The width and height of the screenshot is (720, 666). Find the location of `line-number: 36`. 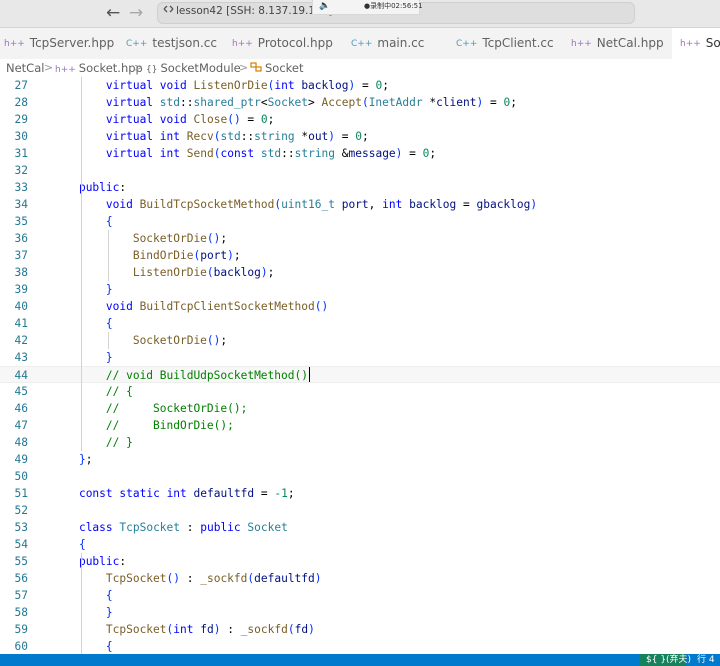

line-number: 36 is located at coordinates (21, 238).